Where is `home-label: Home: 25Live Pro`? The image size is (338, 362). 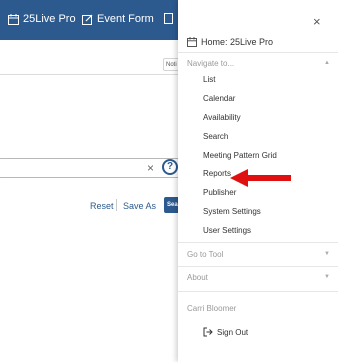
home-label: Home: 25Live Pro is located at coordinates (237, 42).